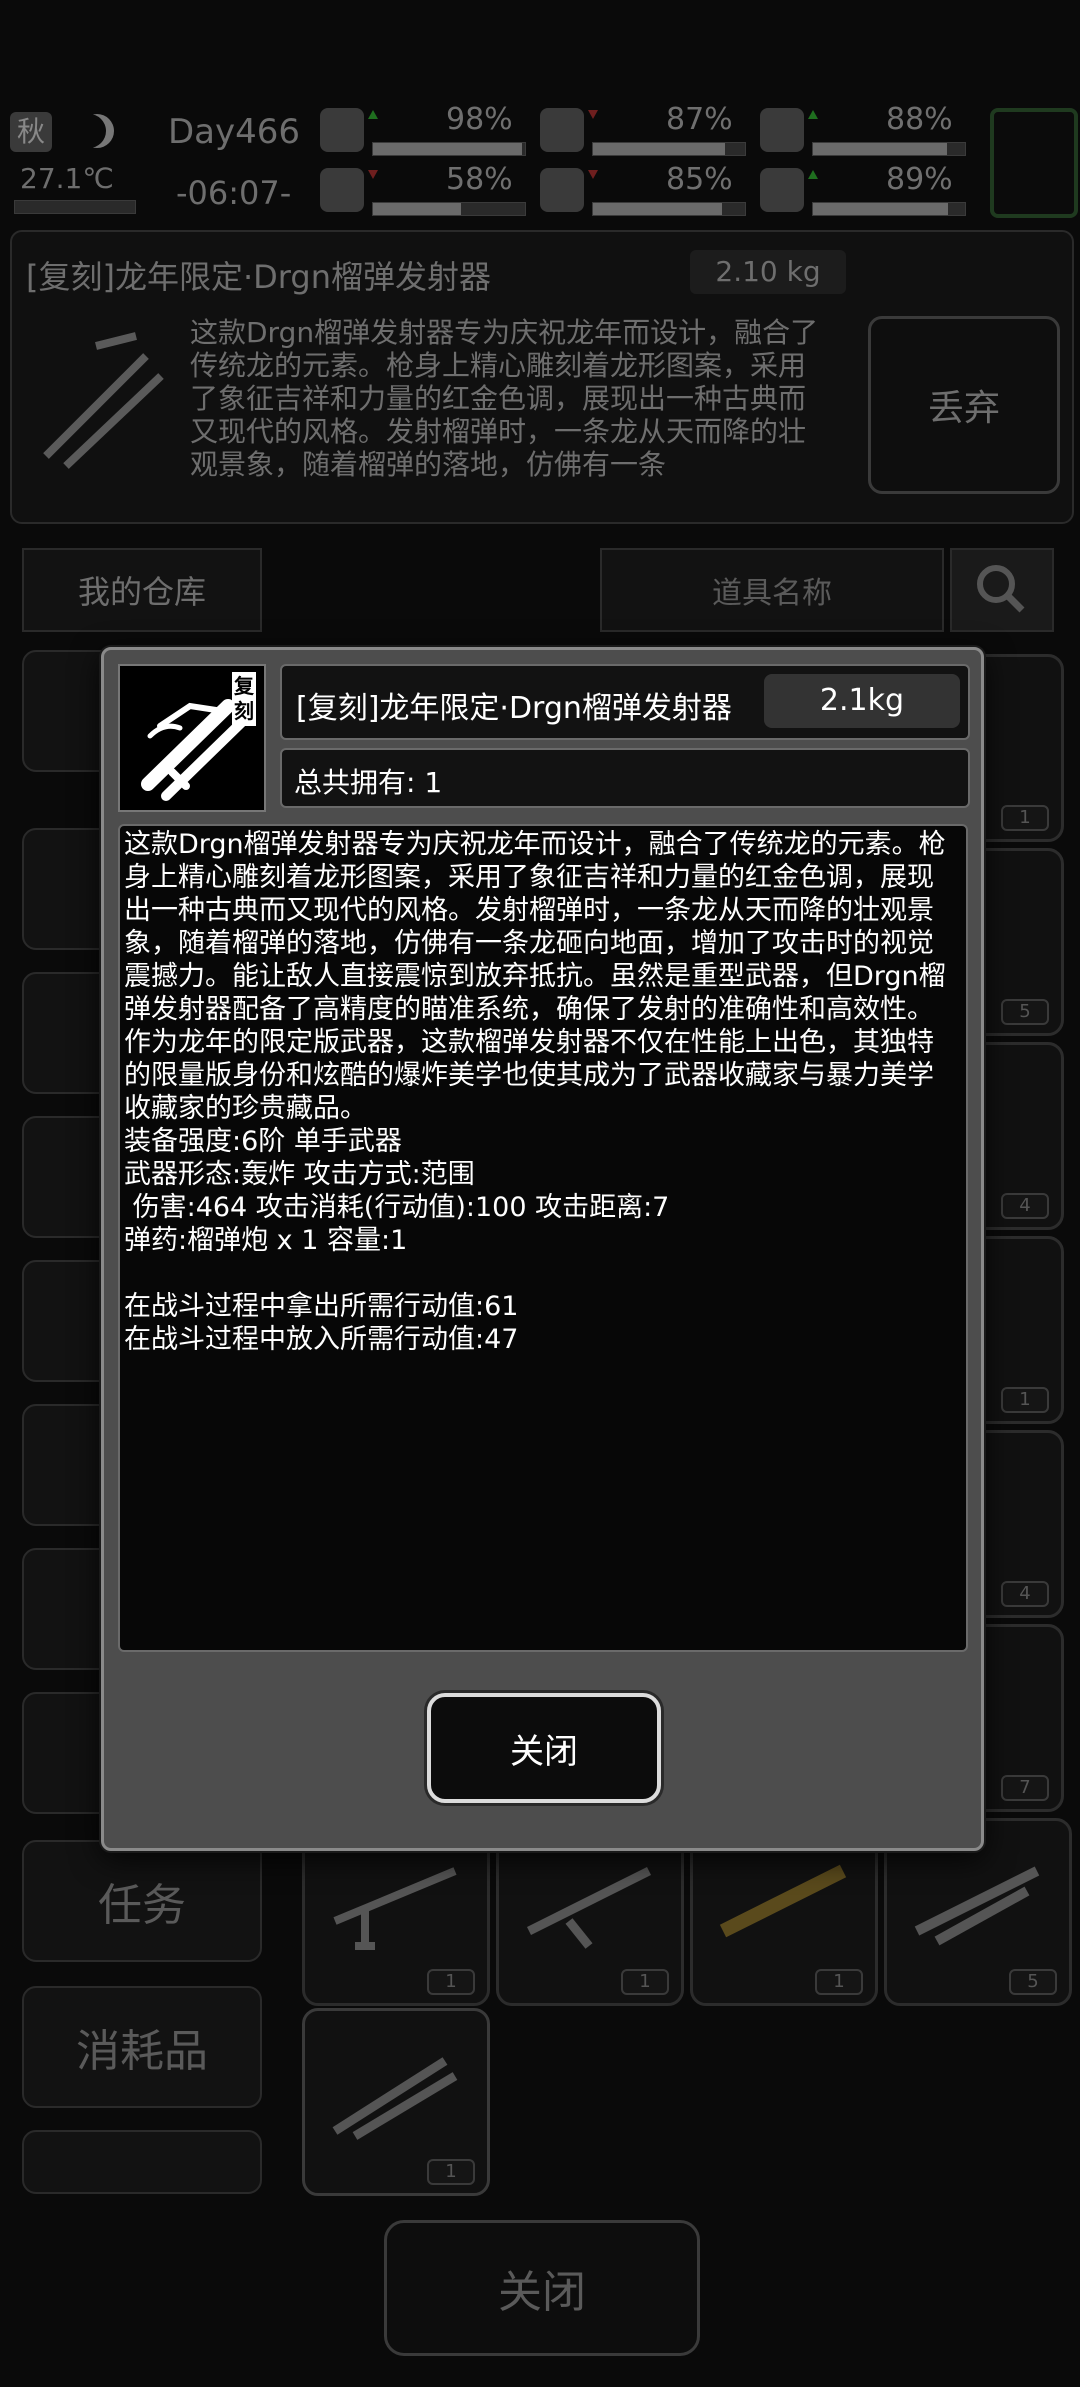  I want to click on heart-icon, so click(782, 190).